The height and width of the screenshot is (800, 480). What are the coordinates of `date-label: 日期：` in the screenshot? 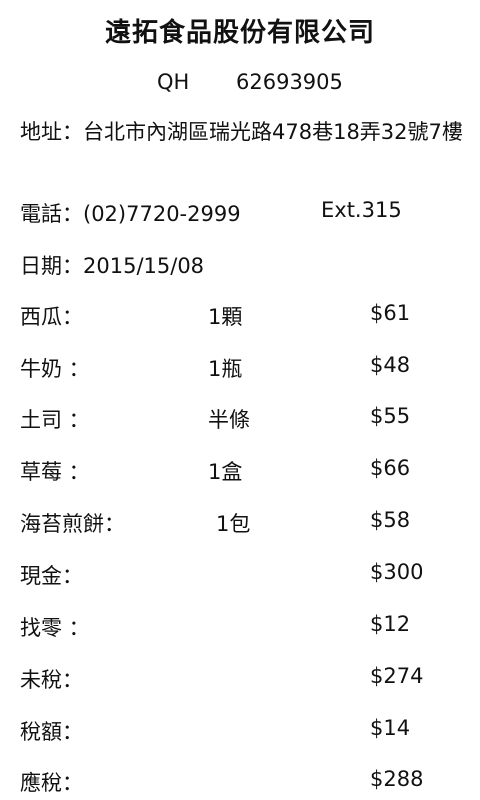 It's located at (51, 266).